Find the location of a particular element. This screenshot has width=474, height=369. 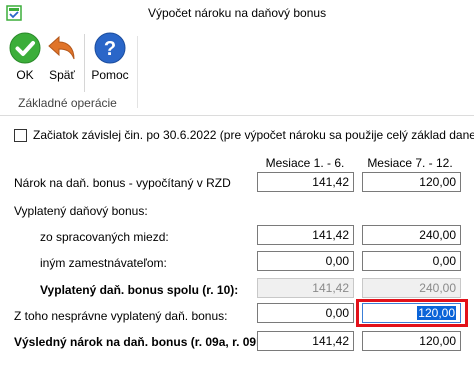

back-button-label: Späť is located at coordinates (62, 75).